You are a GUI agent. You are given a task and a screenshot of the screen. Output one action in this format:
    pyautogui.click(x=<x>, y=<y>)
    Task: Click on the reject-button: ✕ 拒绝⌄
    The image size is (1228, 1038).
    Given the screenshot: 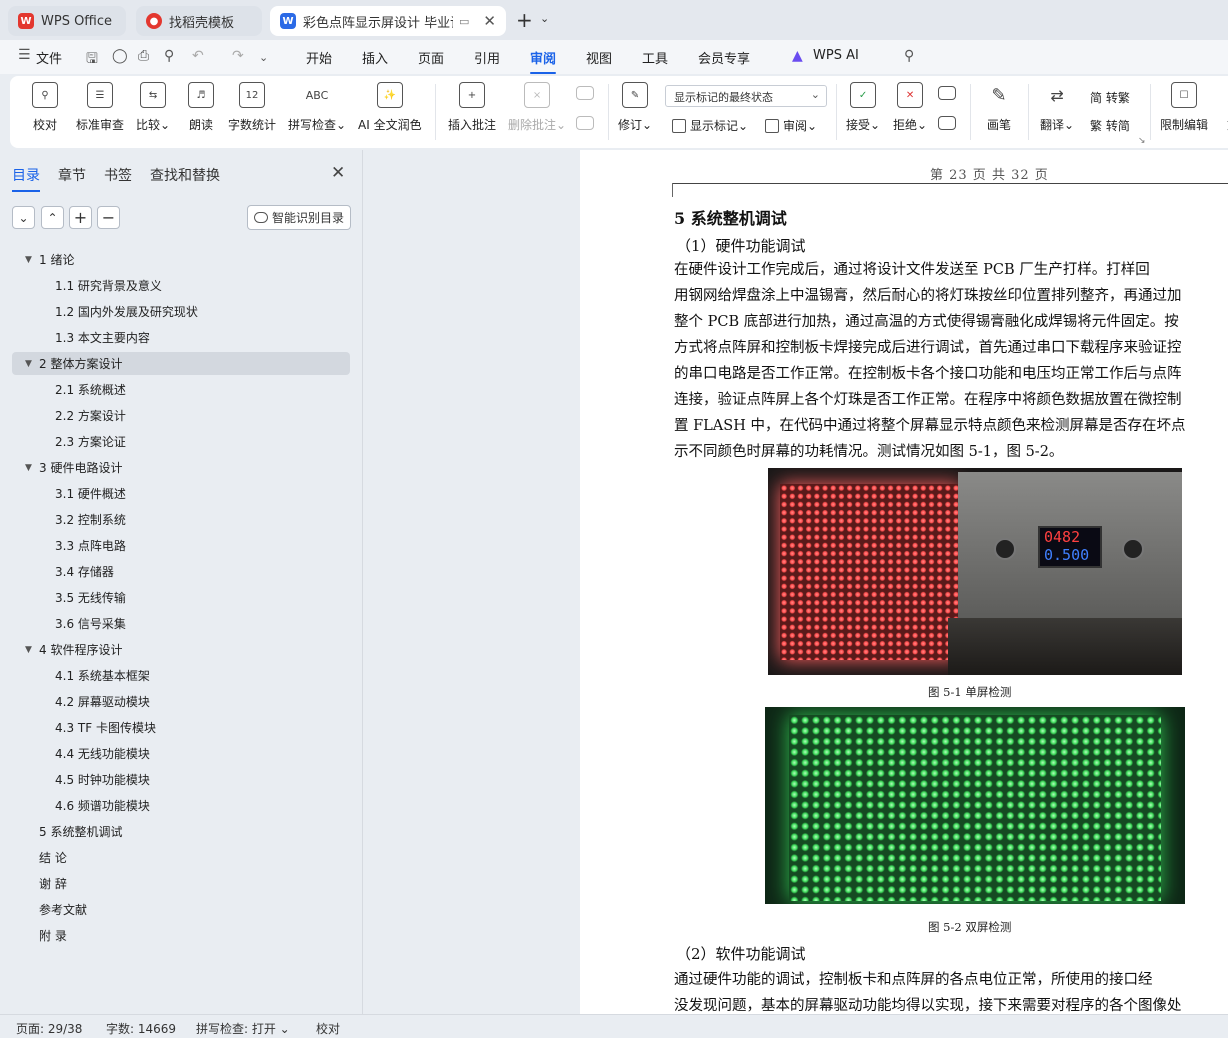 What is the action you would take?
    pyautogui.click(x=910, y=107)
    